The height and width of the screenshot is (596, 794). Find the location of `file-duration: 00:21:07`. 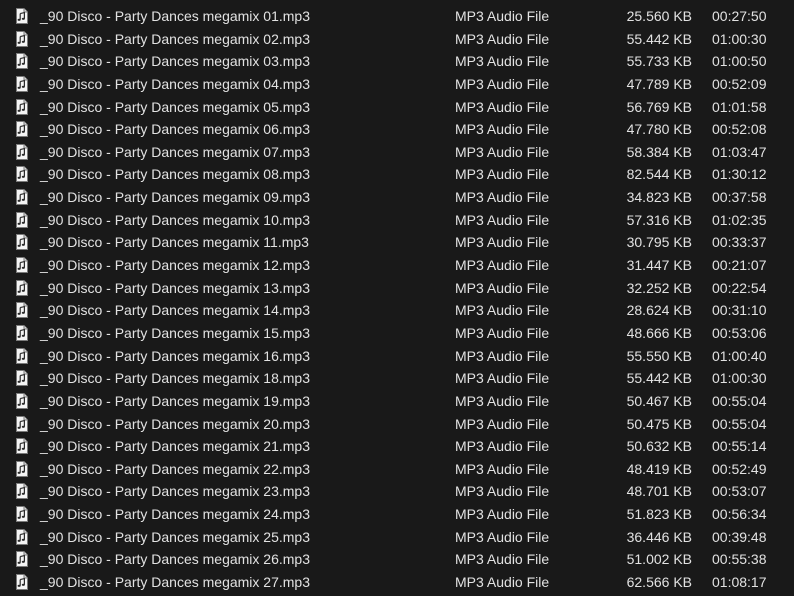

file-duration: 00:21:07 is located at coordinates (739, 265).